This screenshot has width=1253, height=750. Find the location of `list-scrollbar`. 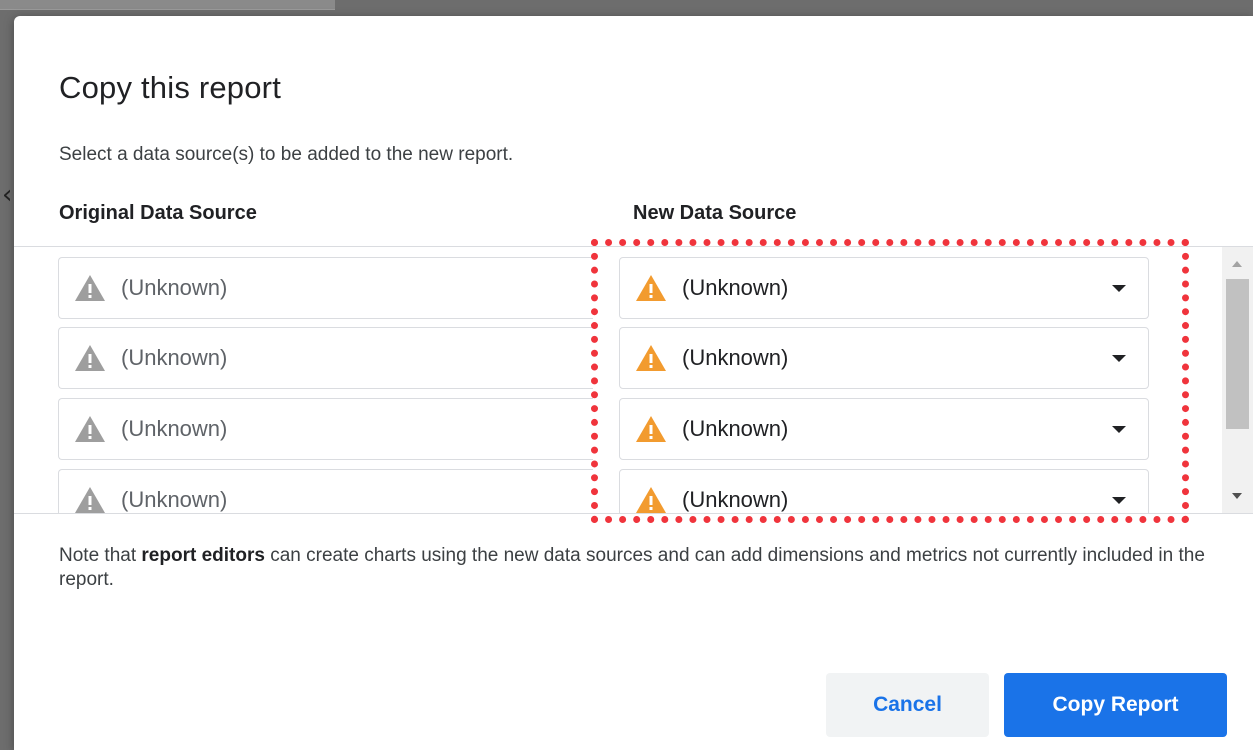

list-scrollbar is located at coordinates (1237, 380).